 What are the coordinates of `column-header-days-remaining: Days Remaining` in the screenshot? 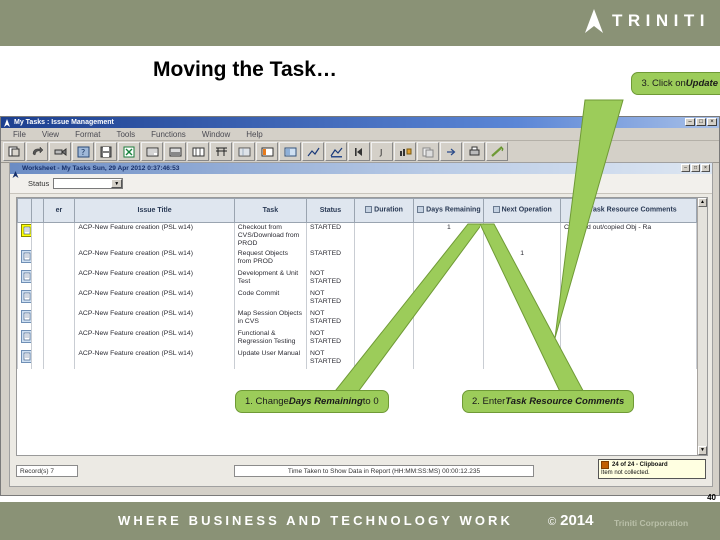 It's located at (449, 210).